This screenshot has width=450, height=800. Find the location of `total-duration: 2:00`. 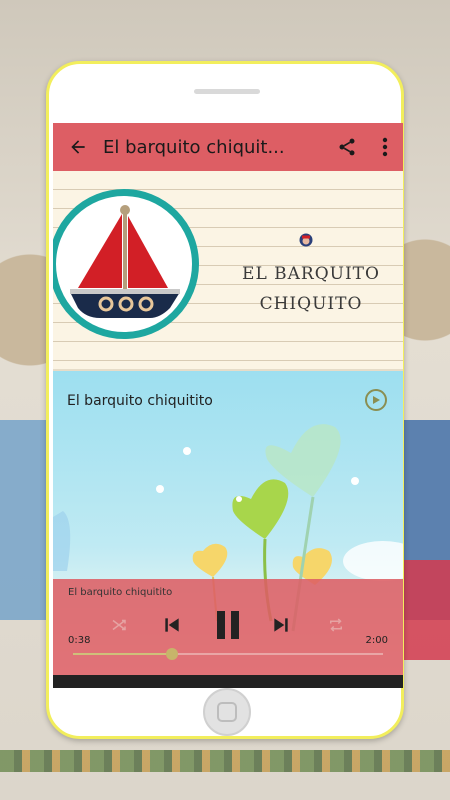

total-duration: 2:00 is located at coordinates (376, 640).